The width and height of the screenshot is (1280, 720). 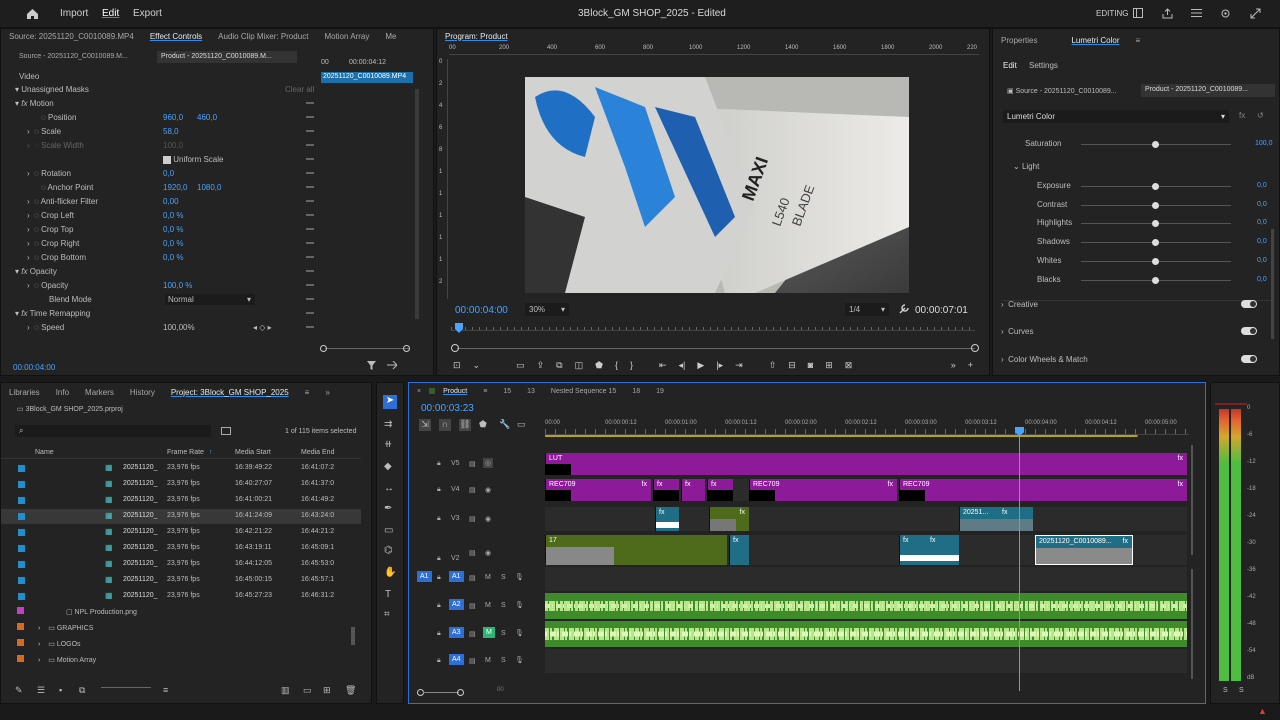 What do you see at coordinates (456, 604) in the screenshot?
I see `track-label: A2` at bounding box center [456, 604].